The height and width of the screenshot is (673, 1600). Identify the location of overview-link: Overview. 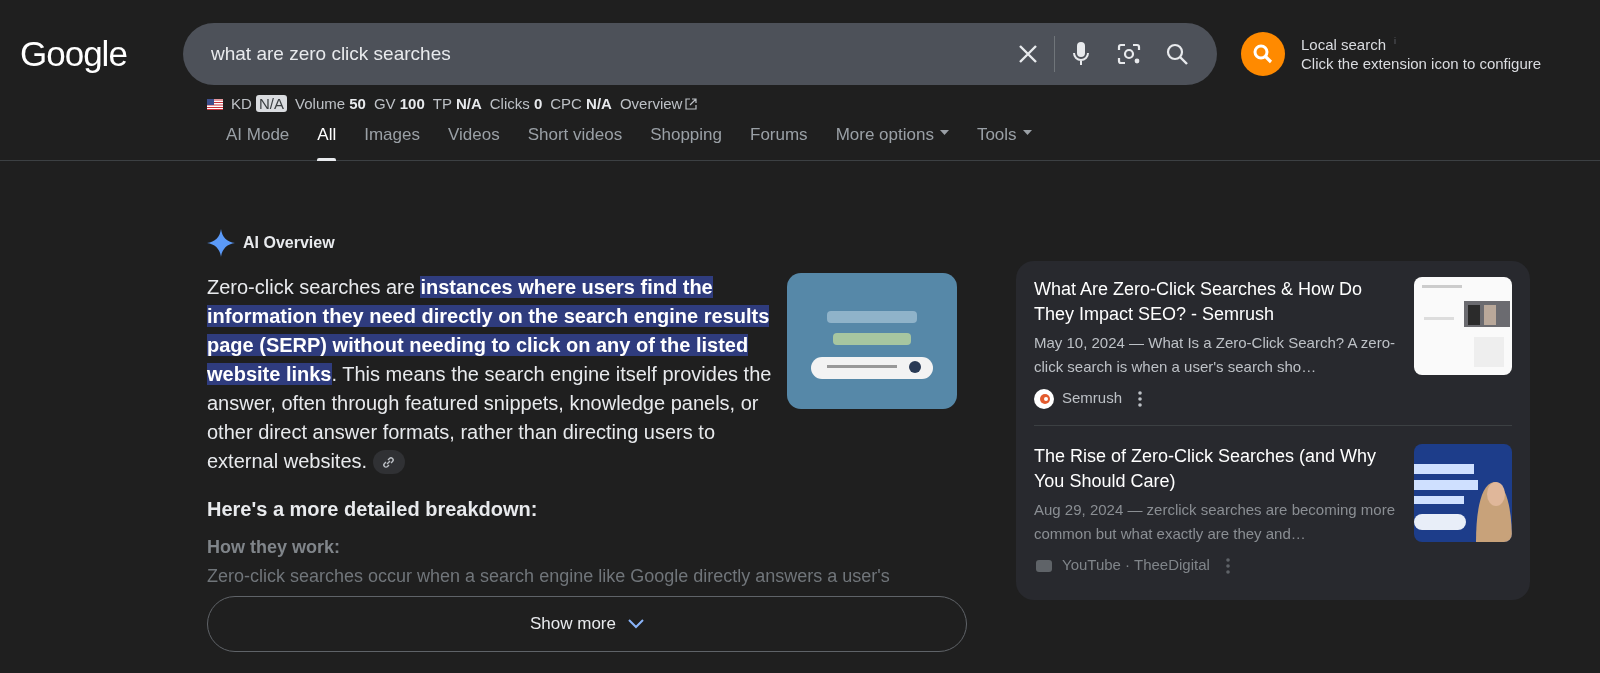
(651, 104).